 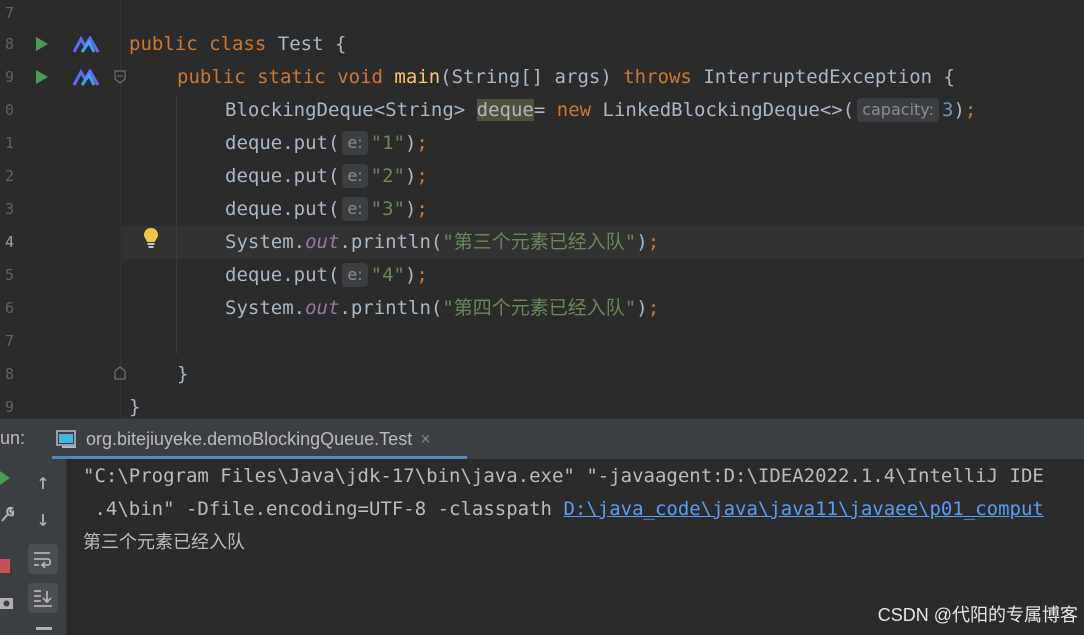 I want to click on code-line-16: System.out.println("第四个元素已经入队");, so click(x=442, y=308).